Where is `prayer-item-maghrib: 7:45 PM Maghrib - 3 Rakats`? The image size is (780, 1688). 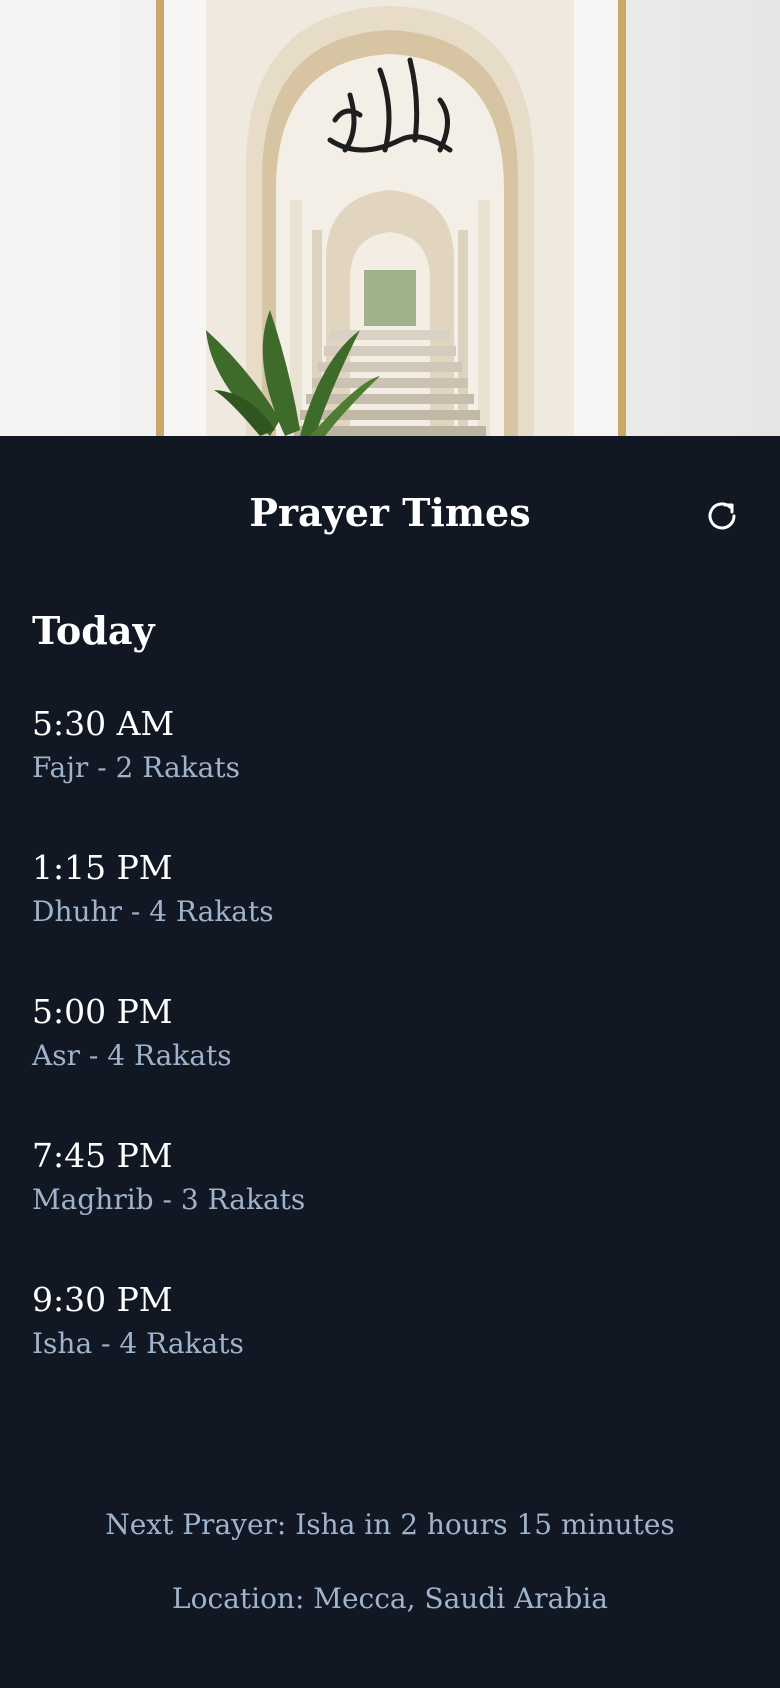
prayer-item-maghrib: 7:45 PM Maghrib - 3 Rakats is located at coordinates (168, 1204).